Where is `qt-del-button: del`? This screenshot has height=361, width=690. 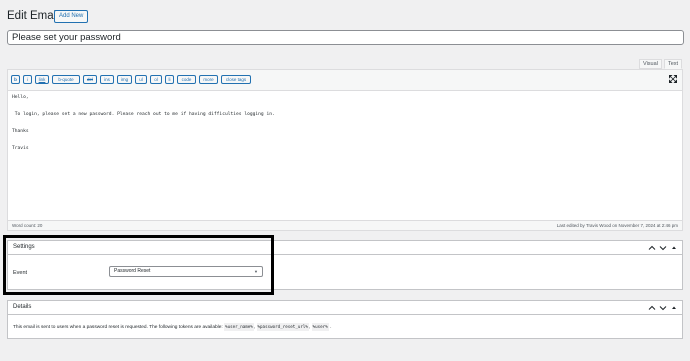 qt-del-button: del is located at coordinates (90, 79).